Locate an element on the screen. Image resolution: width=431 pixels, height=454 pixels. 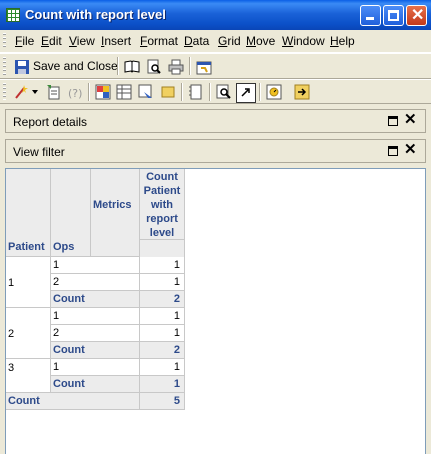
properties-button is located at coordinates (204, 66).